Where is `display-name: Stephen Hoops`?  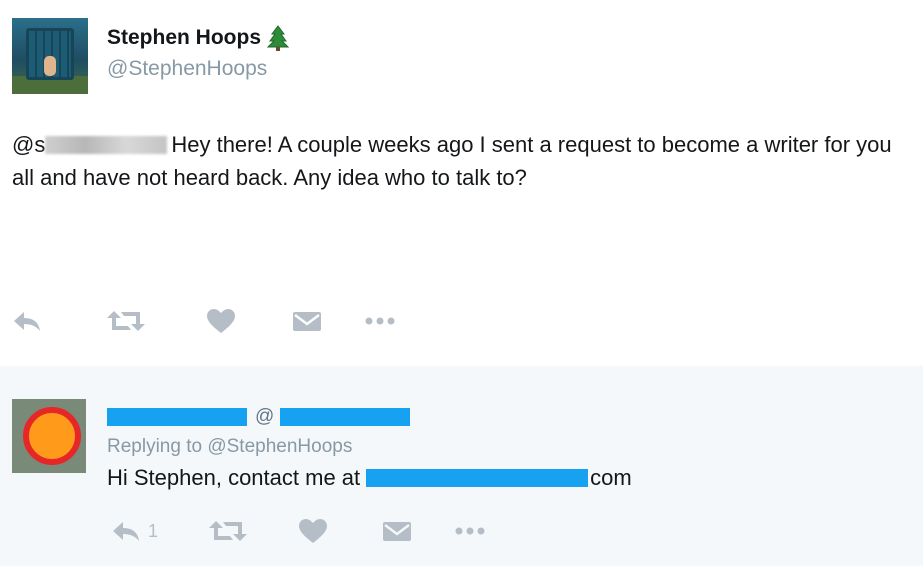
display-name: Stephen Hoops is located at coordinates (184, 38).